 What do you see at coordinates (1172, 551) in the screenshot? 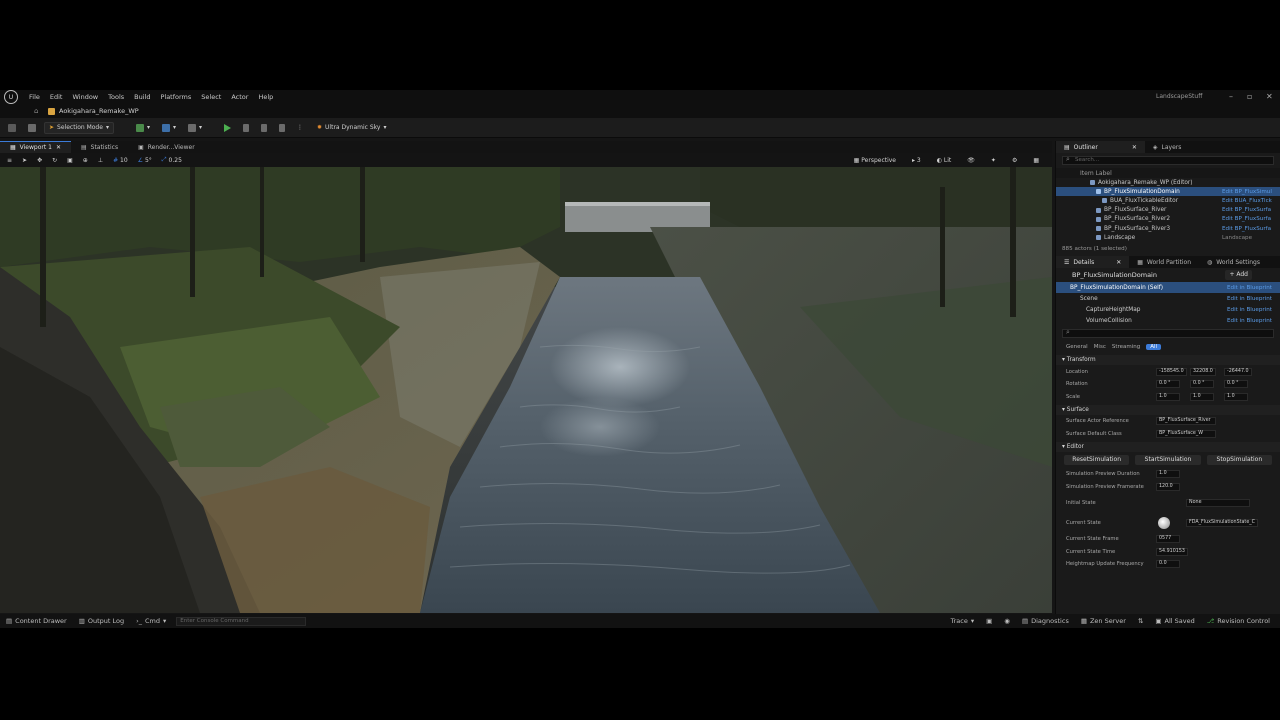
I see `current-state-time-field: 54.910153` at bounding box center [1172, 551].